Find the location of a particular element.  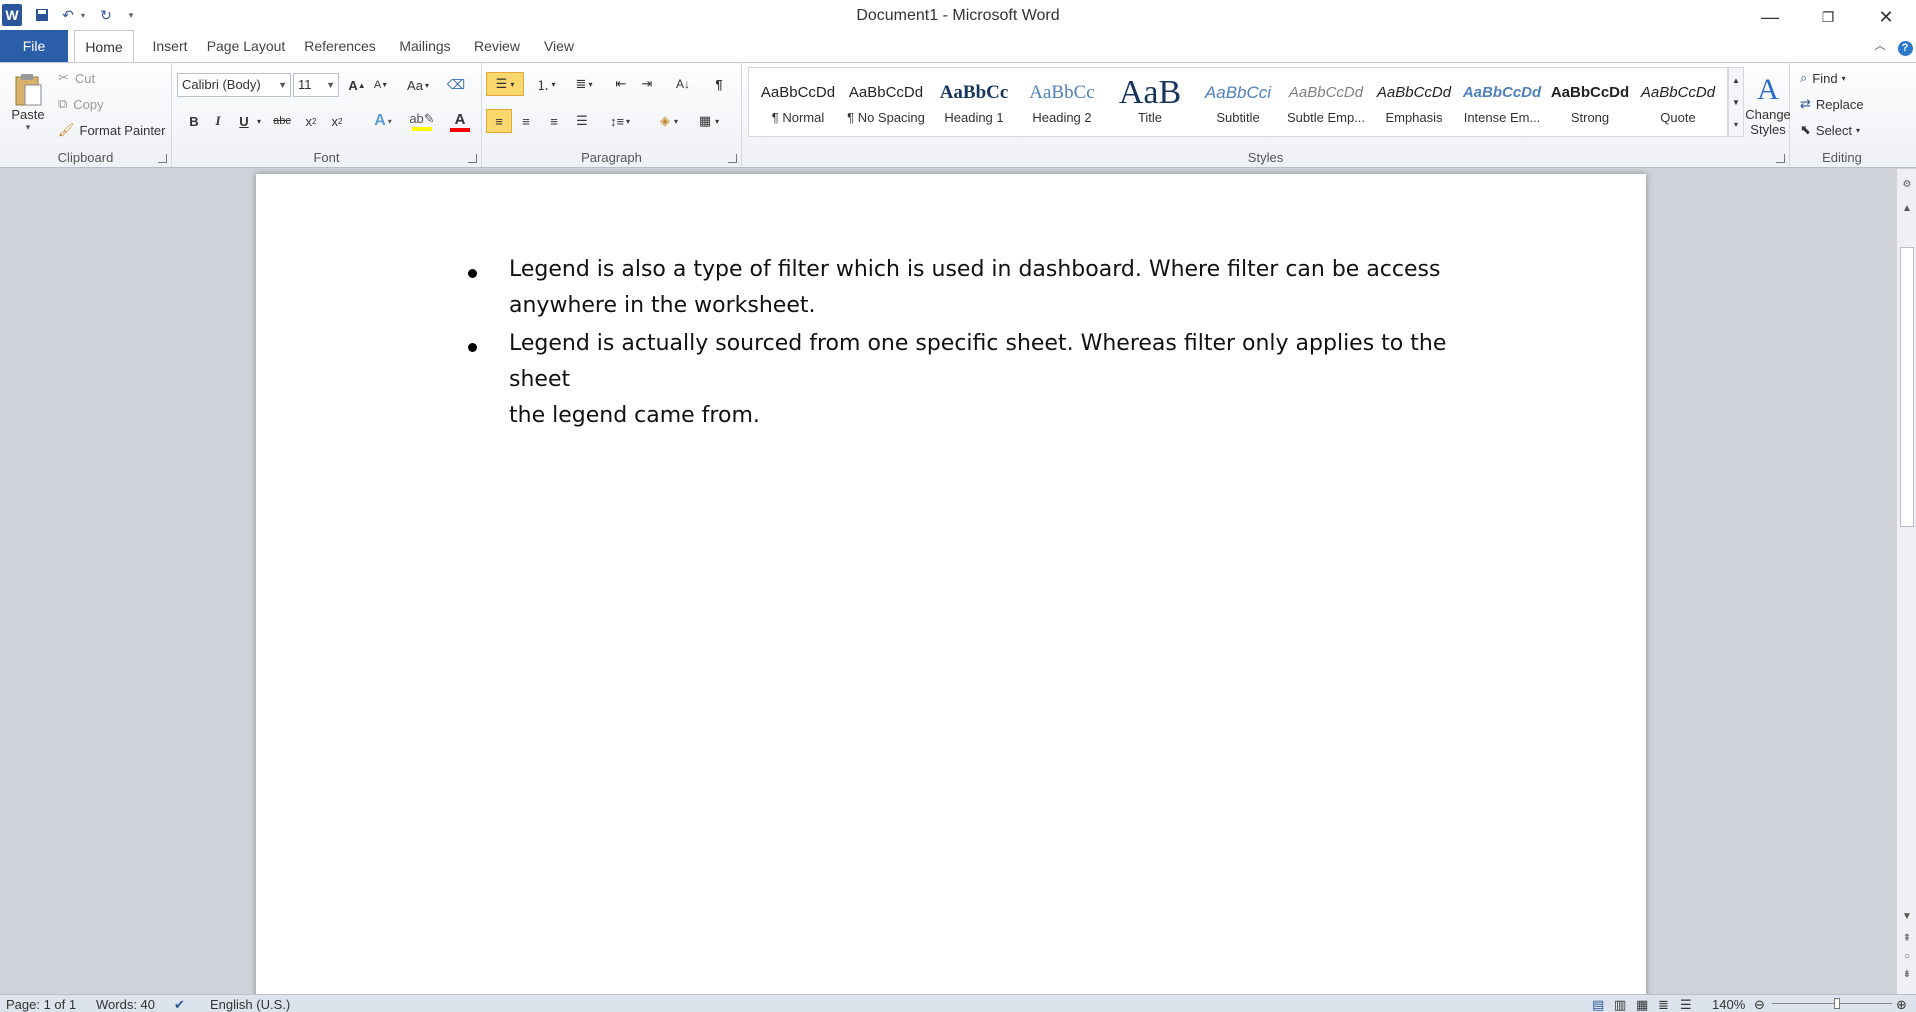

tab-insert: Insert is located at coordinates (170, 46).